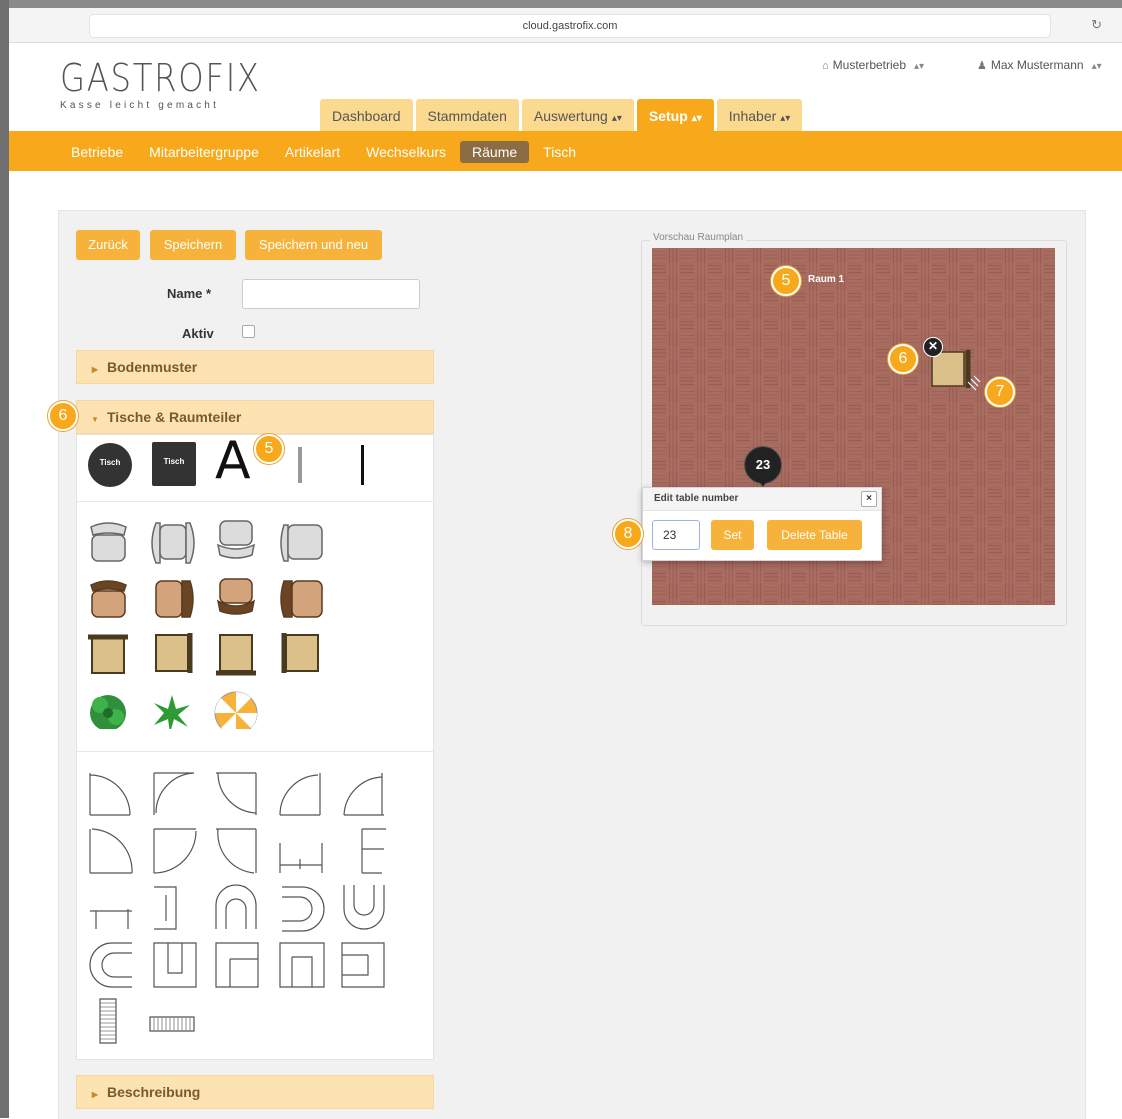 The image size is (1122, 1119). What do you see at coordinates (255, 367) in the screenshot?
I see `accordion-bodenmuster: ▶ Bodenmuster` at bounding box center [255, 367].